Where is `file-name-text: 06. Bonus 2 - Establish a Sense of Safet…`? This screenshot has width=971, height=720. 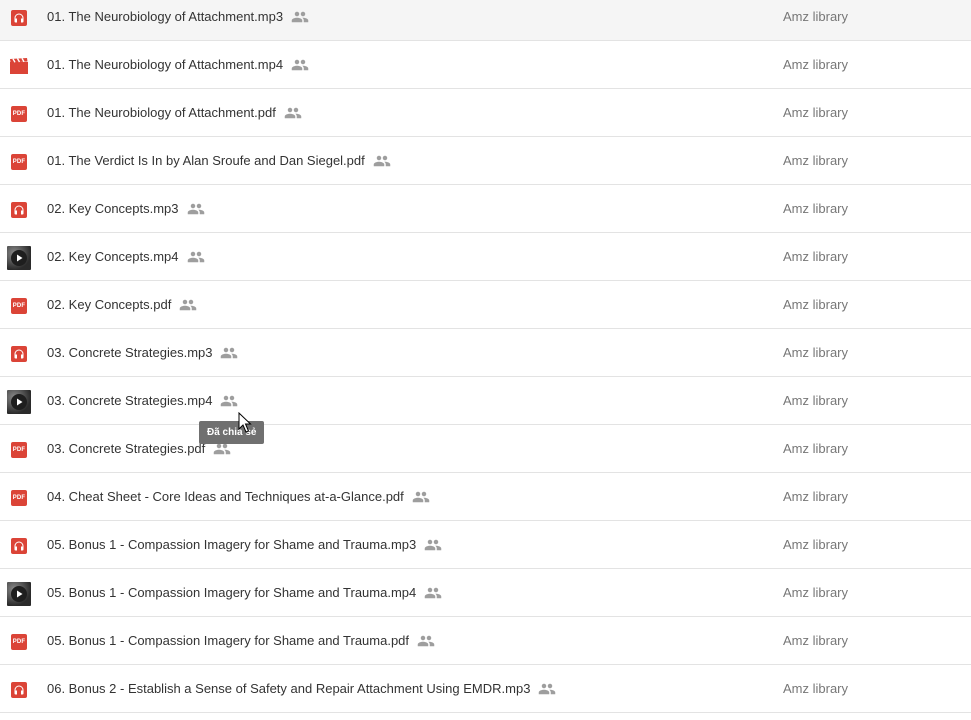
file-name-text: 06. Bonus 2 - Establish a Sense of Safet… is located at coordinates (289, 688).